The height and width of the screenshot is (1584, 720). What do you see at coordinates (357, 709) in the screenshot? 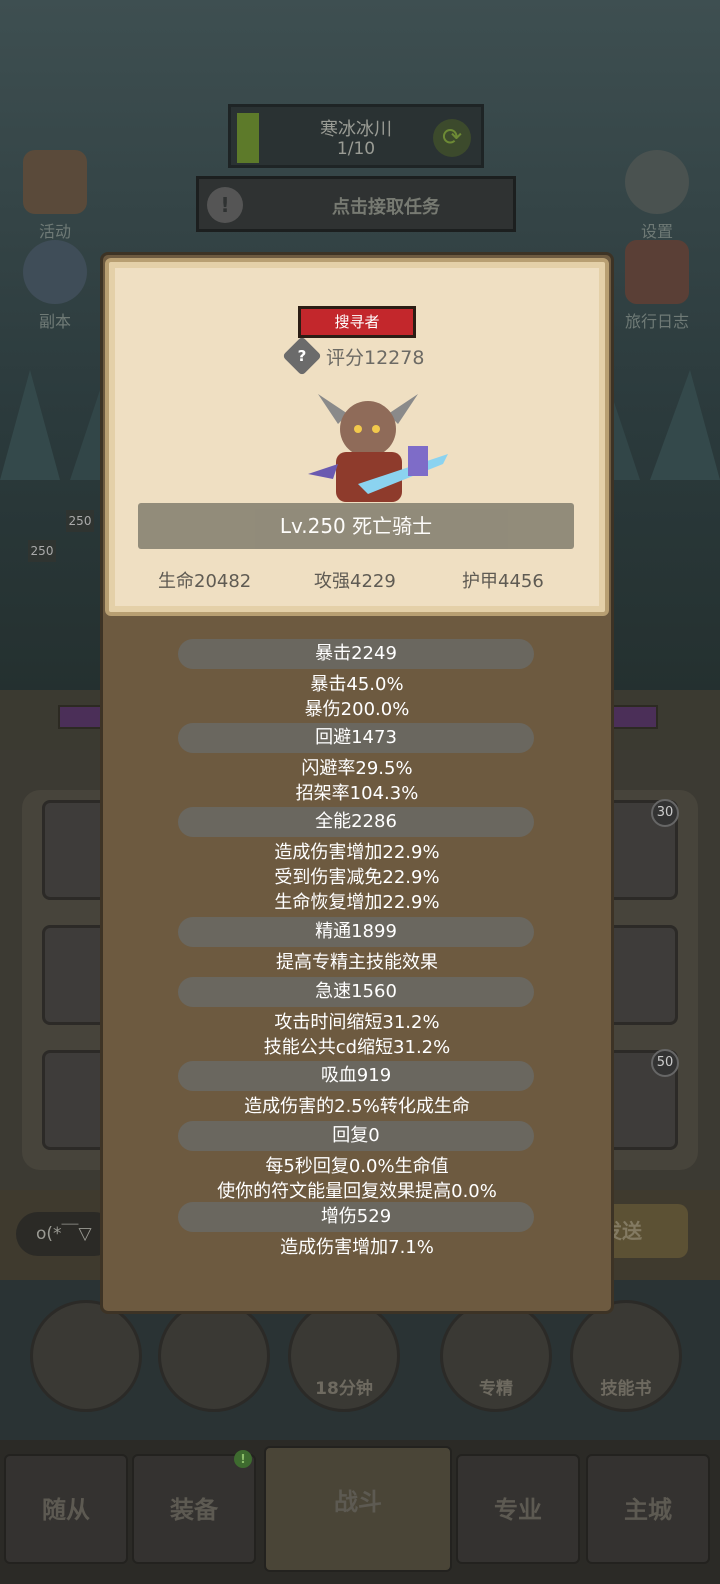
I see `stat-line: 暴伤200.0%` at bounding box center [357, 709].